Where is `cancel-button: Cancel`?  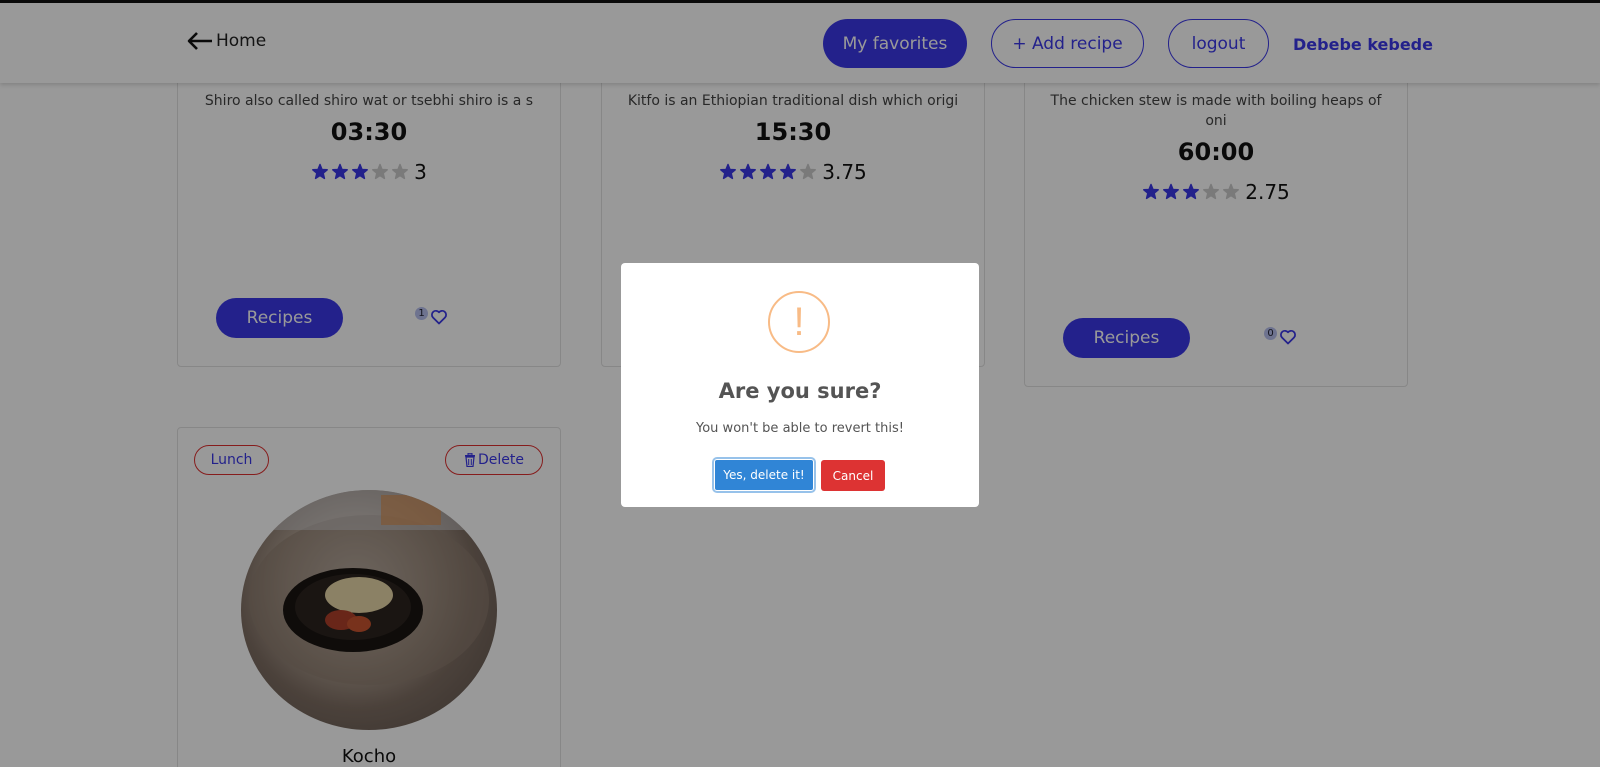 cancel-button: Cancel is located at coordinates (853, 475).